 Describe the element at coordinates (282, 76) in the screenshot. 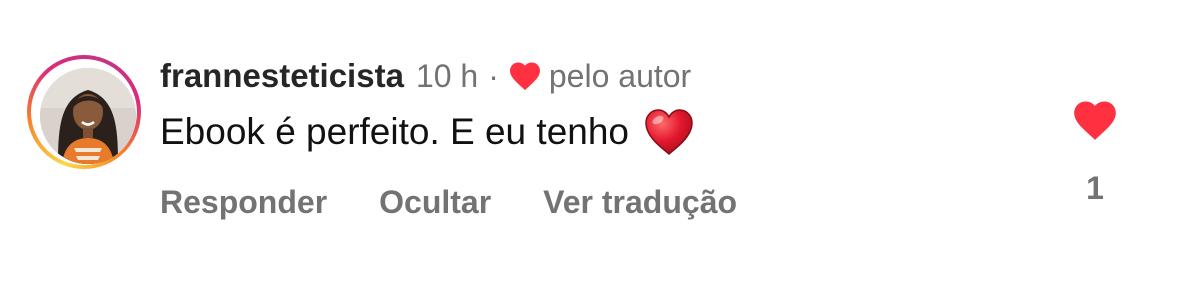

I see `username: frannesteticista` at that location.